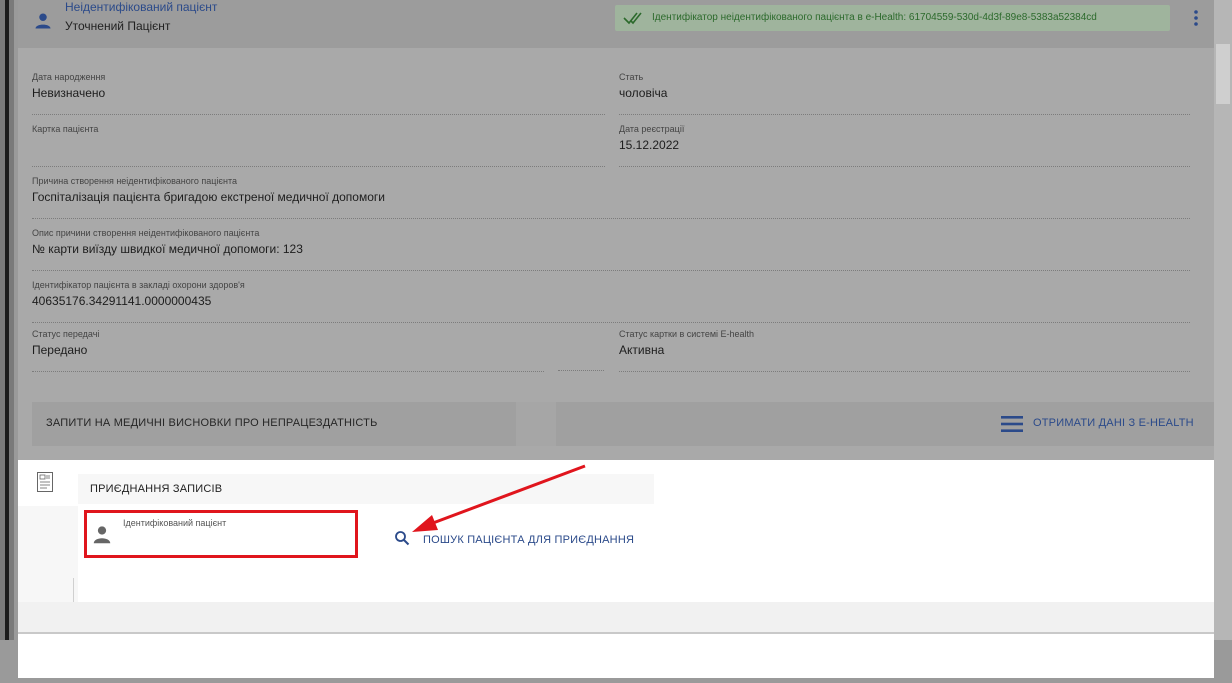  What do you see at coordinates (1012, 424) in the screenshot?
I see `menu-icon` at bounding box center [1012, 424].